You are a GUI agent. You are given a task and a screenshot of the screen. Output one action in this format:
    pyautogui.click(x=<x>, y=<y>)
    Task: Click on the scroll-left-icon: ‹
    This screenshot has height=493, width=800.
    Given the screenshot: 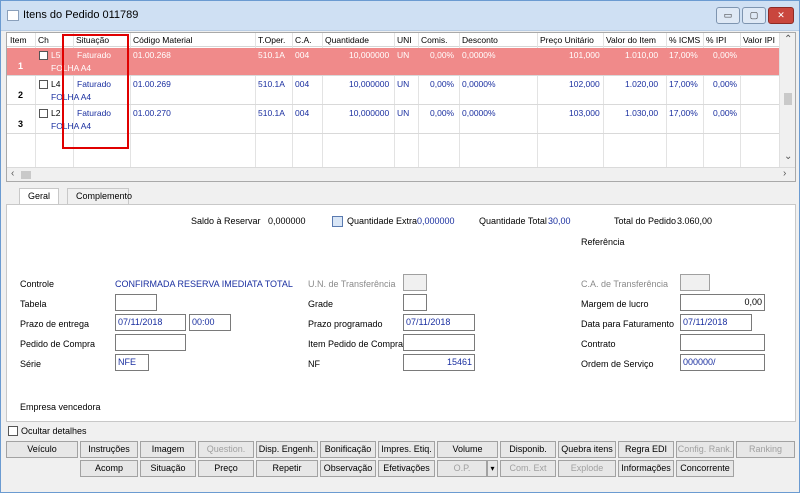 What is the action you would take?
    pyautogui.click(x=12, y=173)
    